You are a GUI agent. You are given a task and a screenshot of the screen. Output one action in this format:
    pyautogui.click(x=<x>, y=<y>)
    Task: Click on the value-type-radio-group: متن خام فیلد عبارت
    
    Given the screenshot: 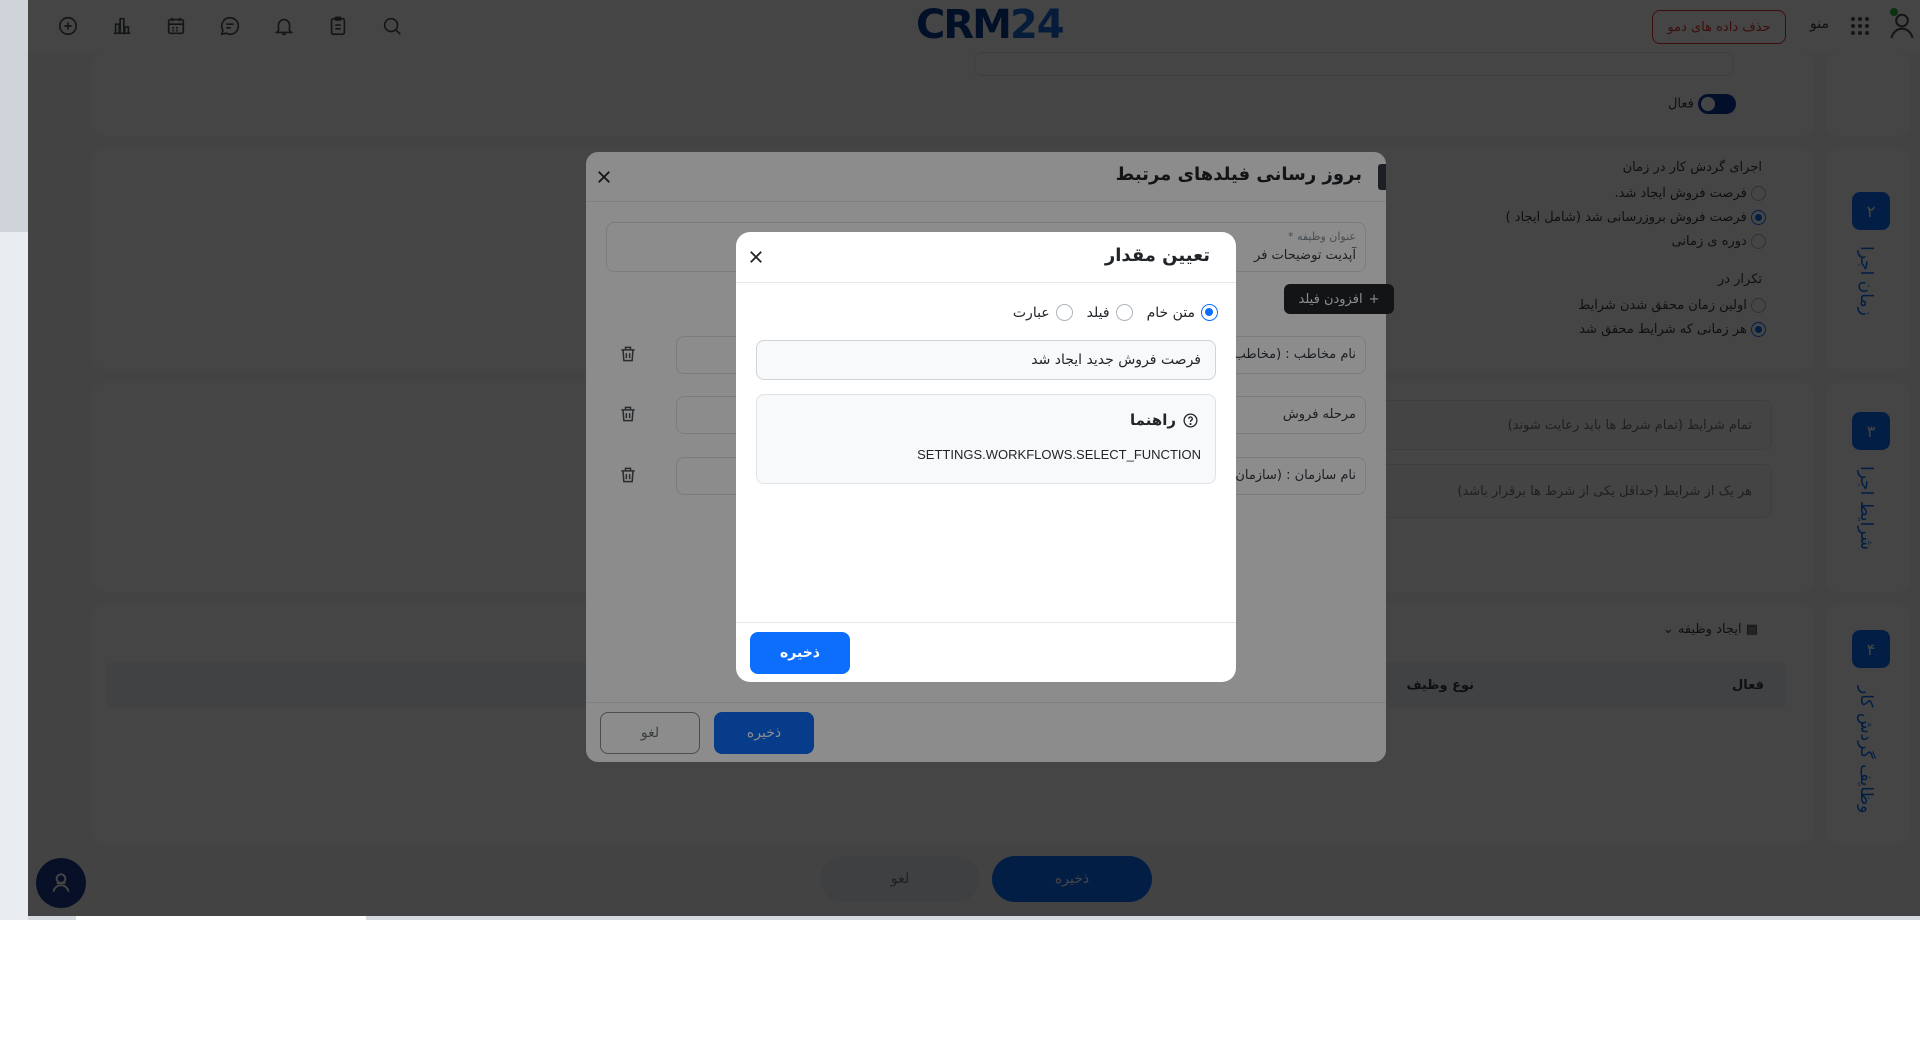 What is the action you would take?
    pyautogui.click(x=1115, y=312)
    